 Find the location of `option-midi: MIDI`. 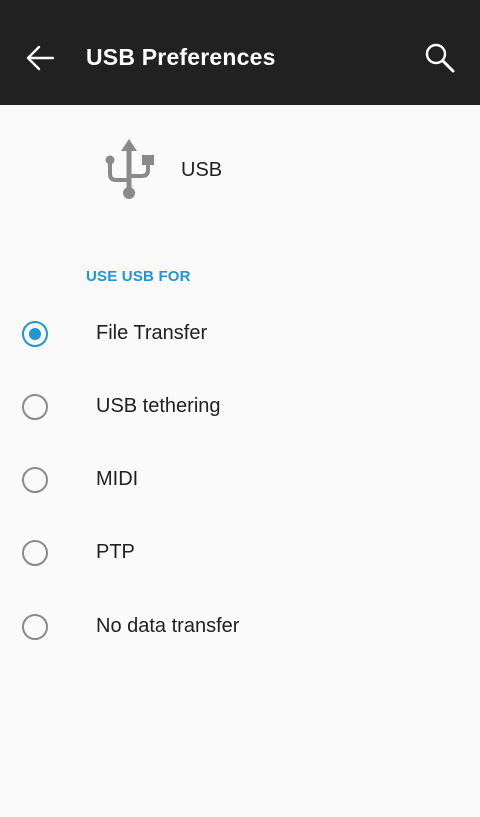

option-midi: MIDI is located at coordinates (240, 481).